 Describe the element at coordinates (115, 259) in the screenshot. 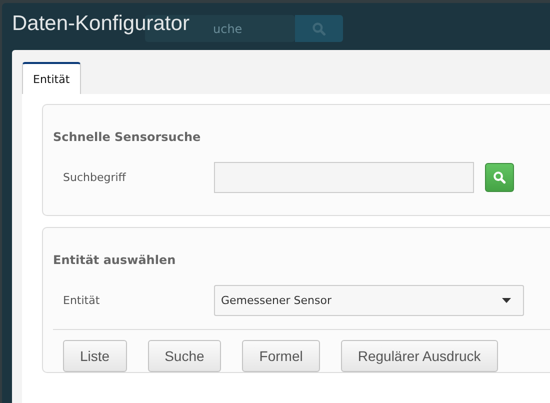

I see `section-title: Entität auswählen` at that location.